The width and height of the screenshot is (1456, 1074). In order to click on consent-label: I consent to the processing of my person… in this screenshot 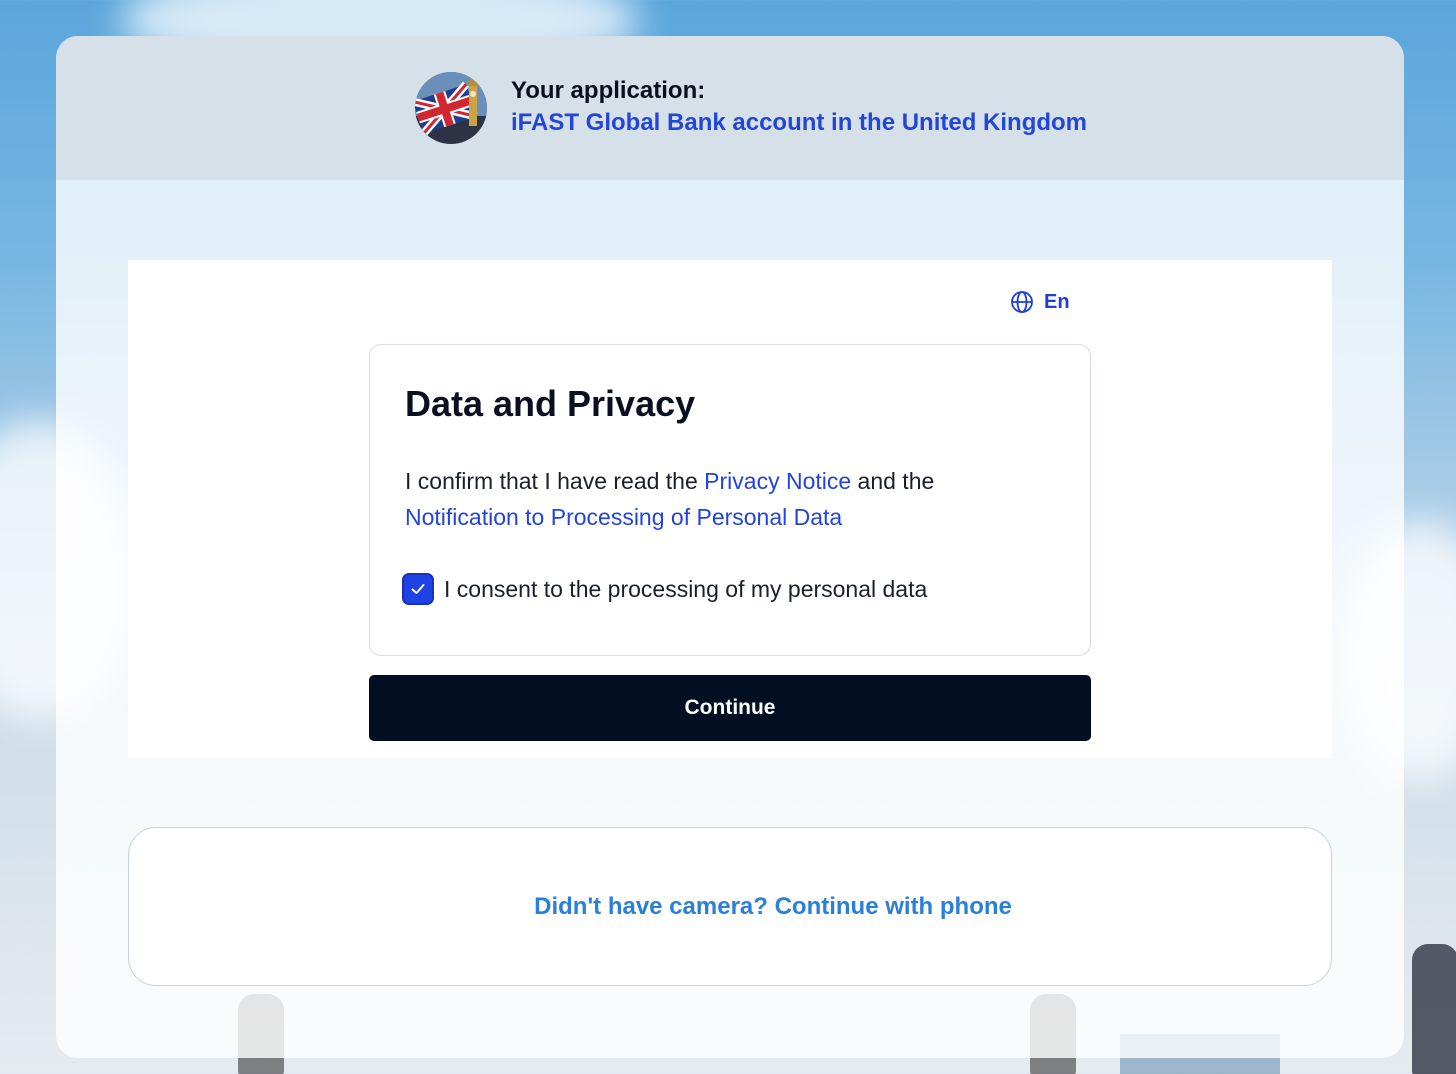, I will do `click(686, 588)`.